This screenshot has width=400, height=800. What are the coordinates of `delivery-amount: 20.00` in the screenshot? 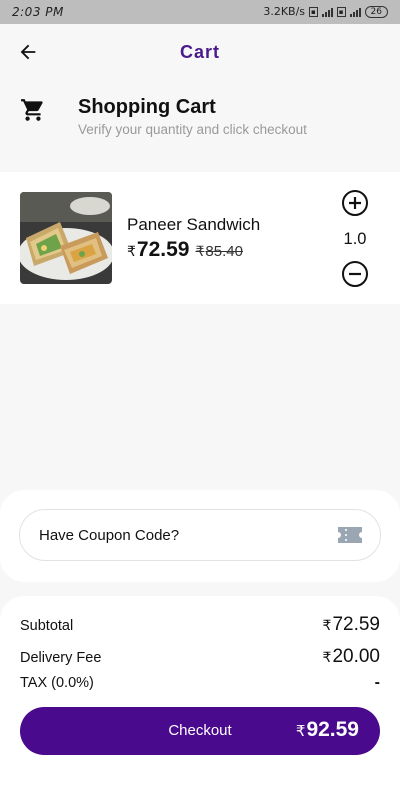 It's located at (356, 656).